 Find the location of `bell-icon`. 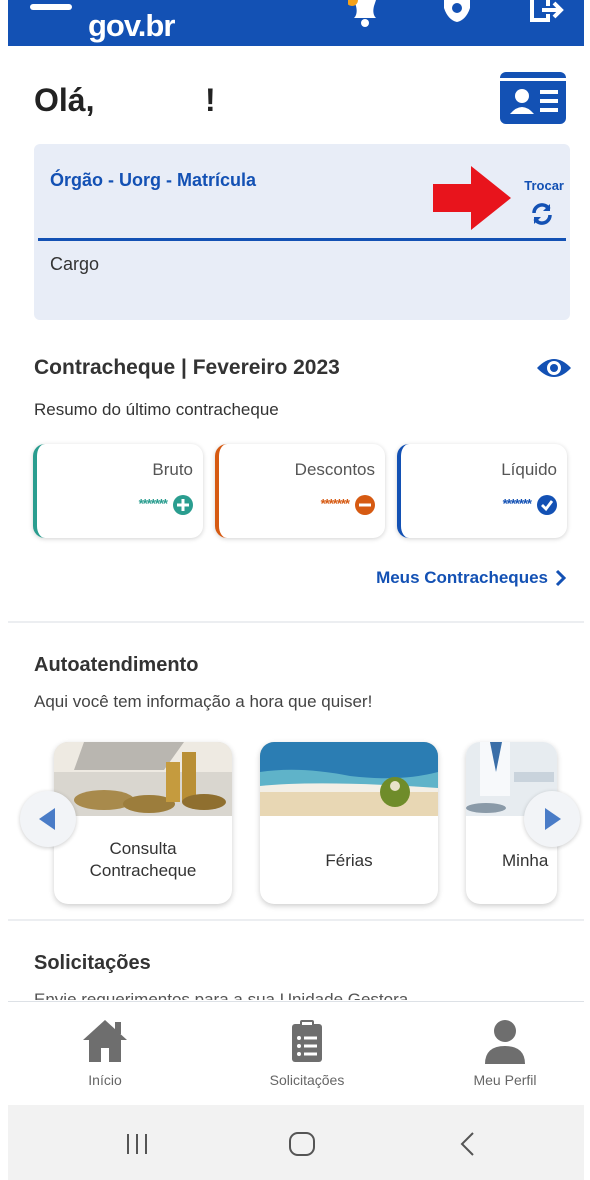

bell-icon is located at coordinates (365, 15).